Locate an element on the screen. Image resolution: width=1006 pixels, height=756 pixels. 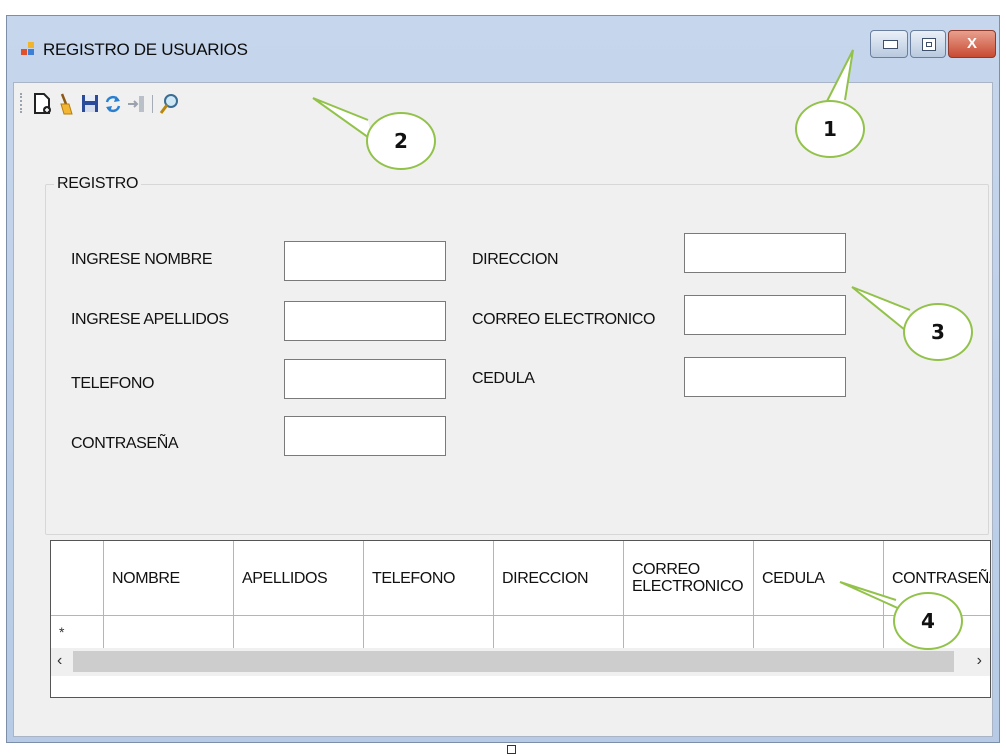
cell-nombre is located at coordinates (169, 632).